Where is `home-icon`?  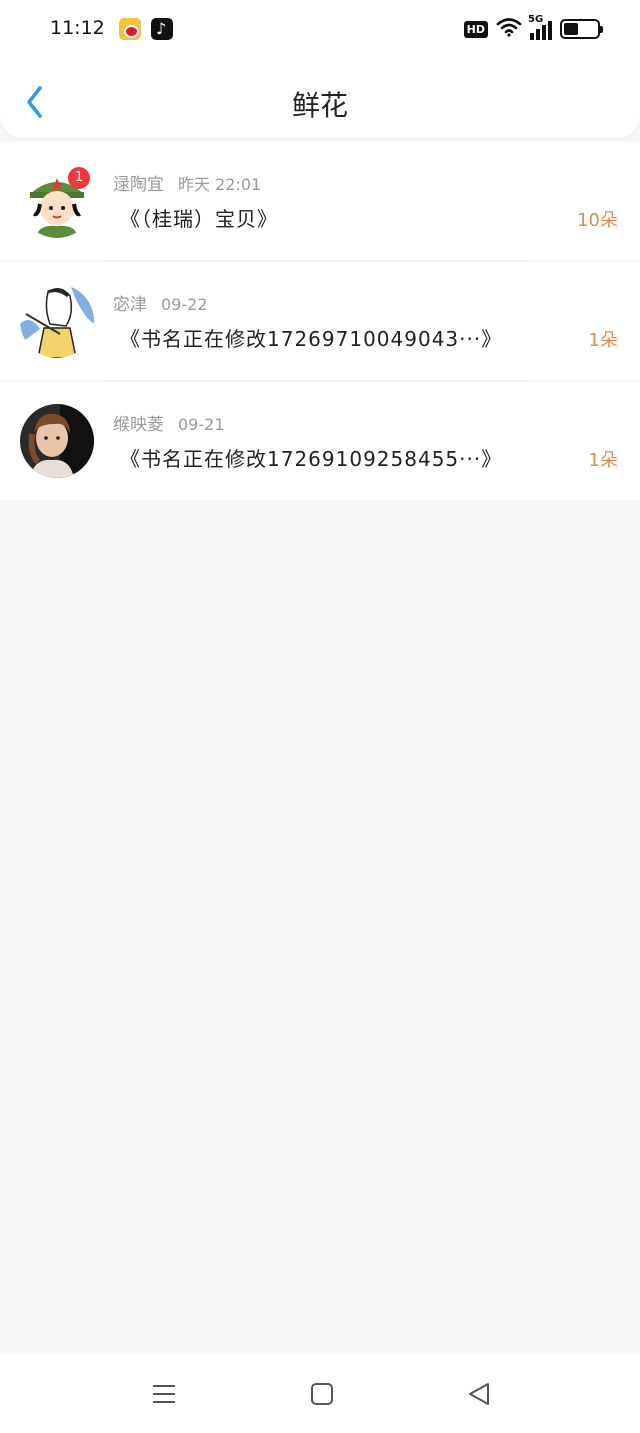 home-icon is located at coordinates (322, 1394).